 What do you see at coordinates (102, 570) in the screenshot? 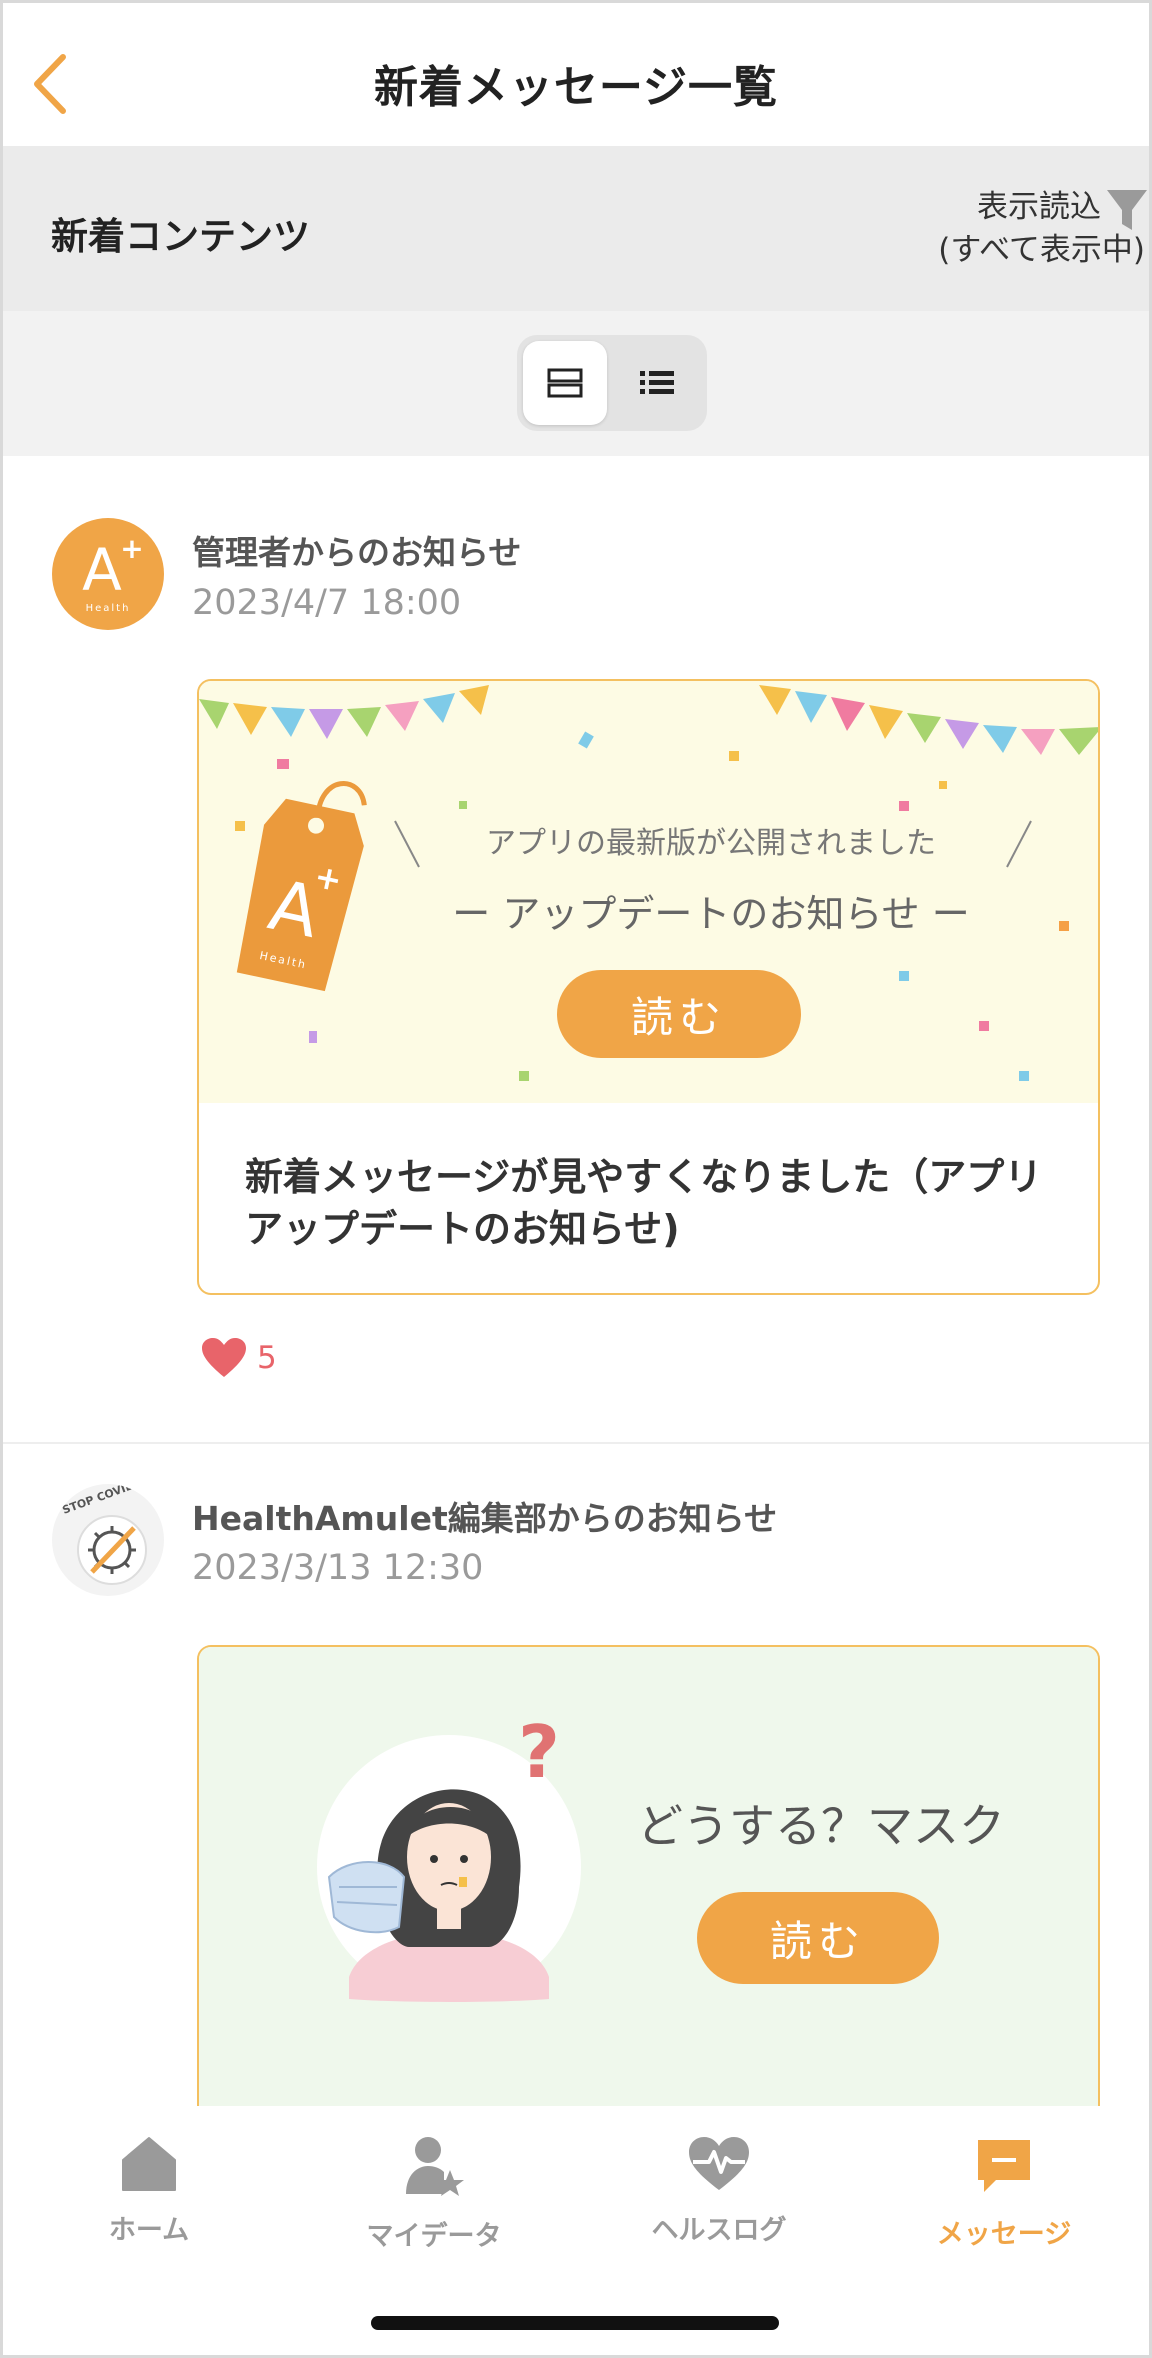
I see `svg-text: A` at bounding box center [102, 570].